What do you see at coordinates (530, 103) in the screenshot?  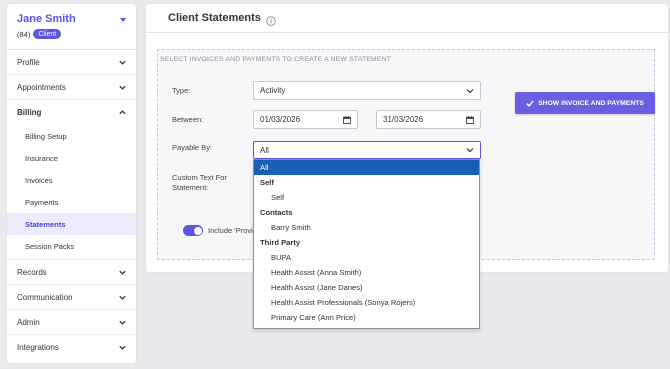 I see `check-icon` at bounding box center [530, 103].